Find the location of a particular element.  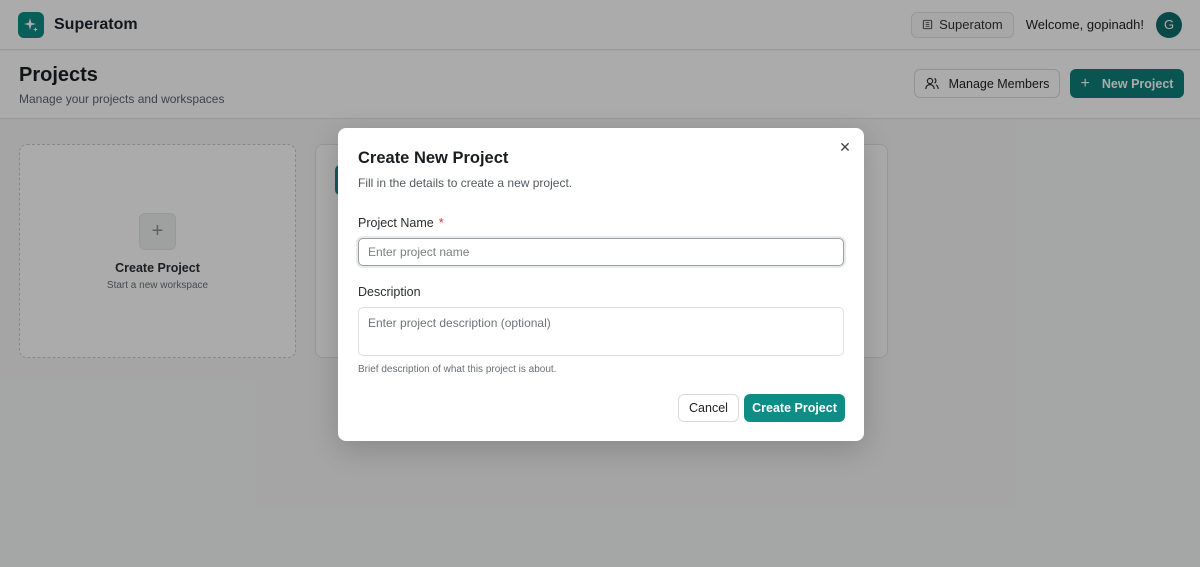

required-marker: * is located at coordinates (441, 223).